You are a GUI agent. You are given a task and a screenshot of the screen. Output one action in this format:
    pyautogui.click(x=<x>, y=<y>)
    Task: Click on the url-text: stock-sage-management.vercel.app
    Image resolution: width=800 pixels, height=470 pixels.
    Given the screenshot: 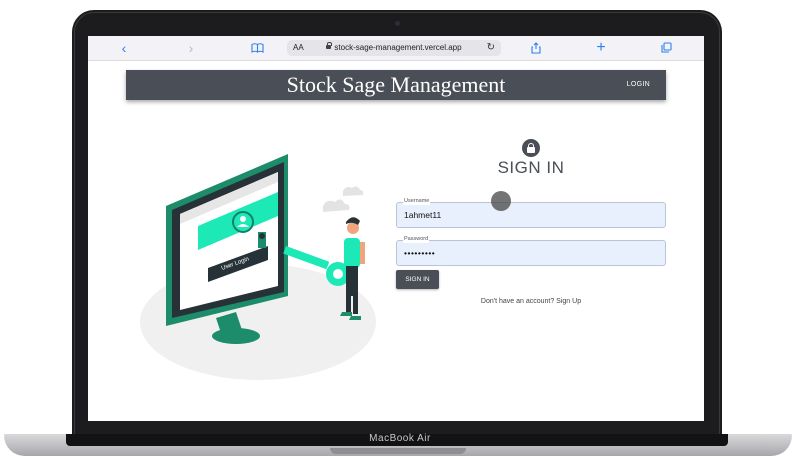 What is the action you would take?
    pyautogui.click(x=394, y=48)
    